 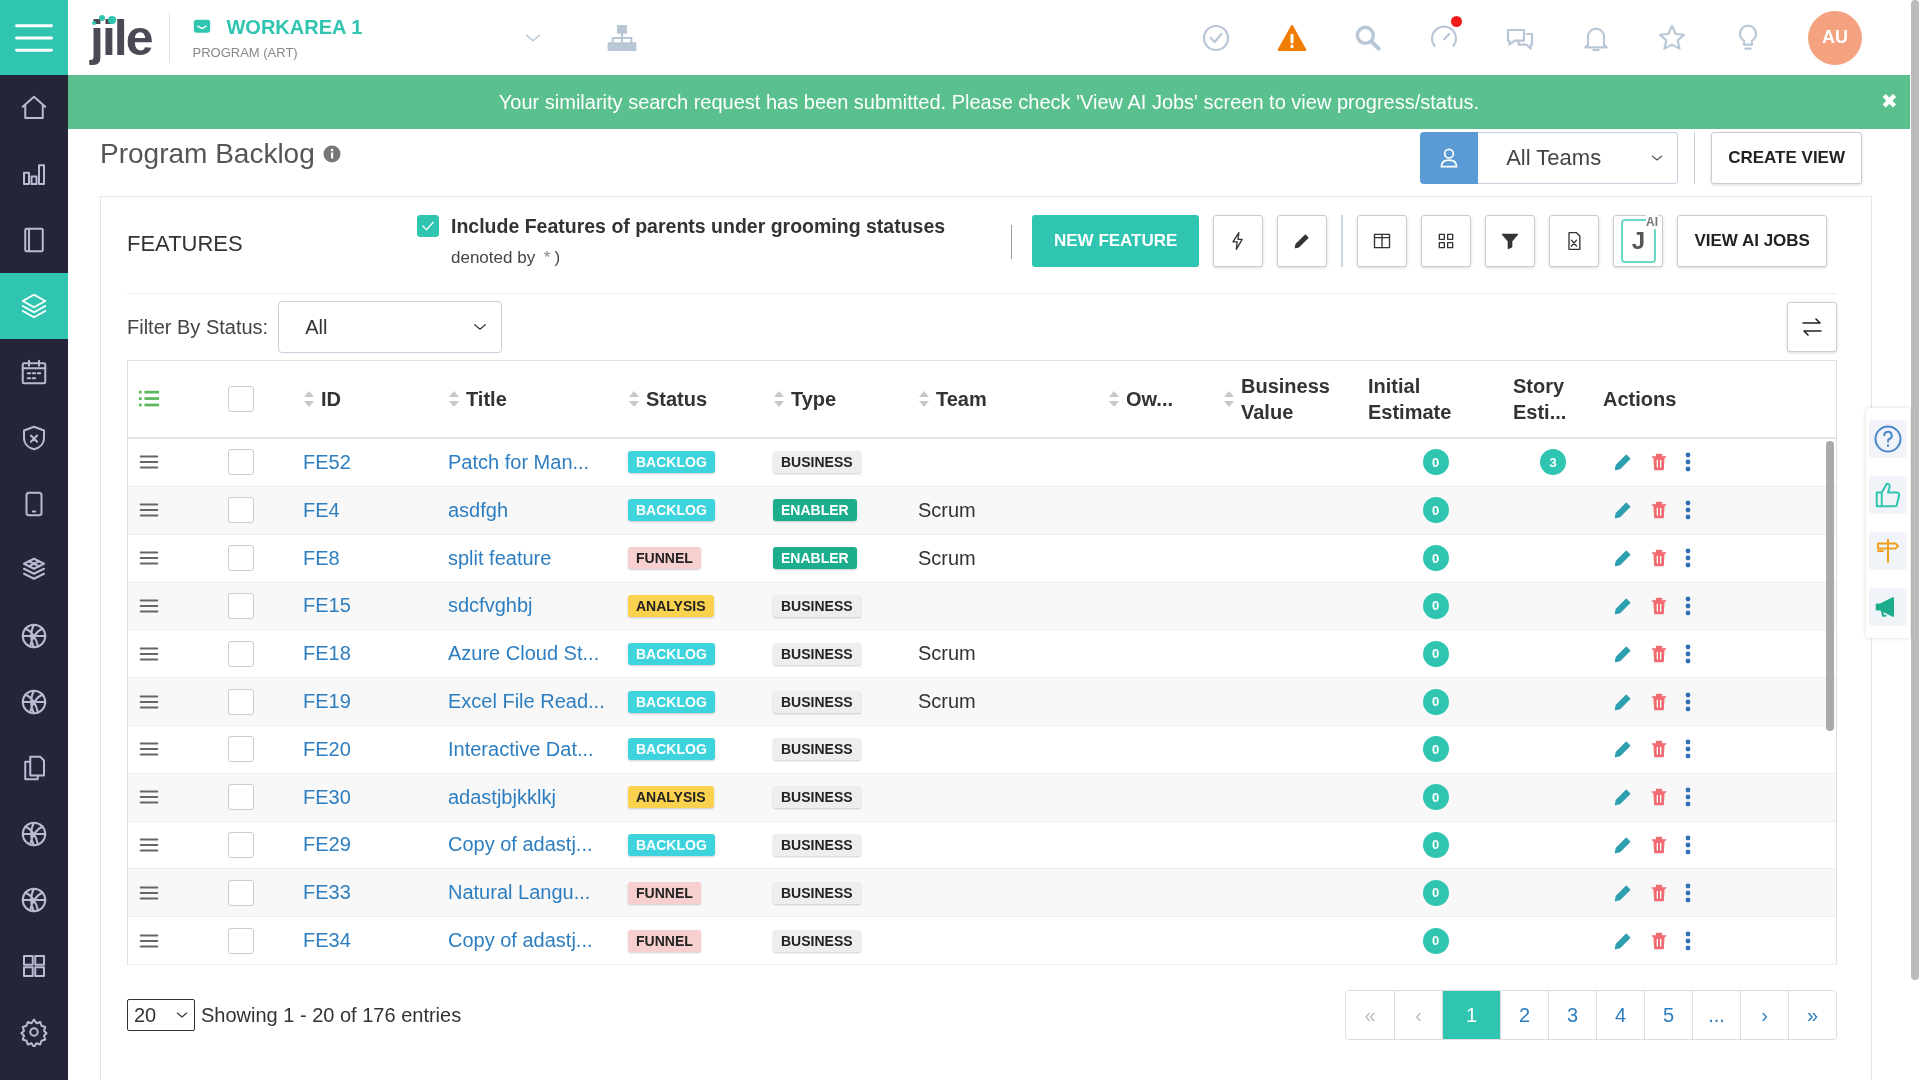 I want to click on ai-button: J AI, so click(x=1638, y=241).